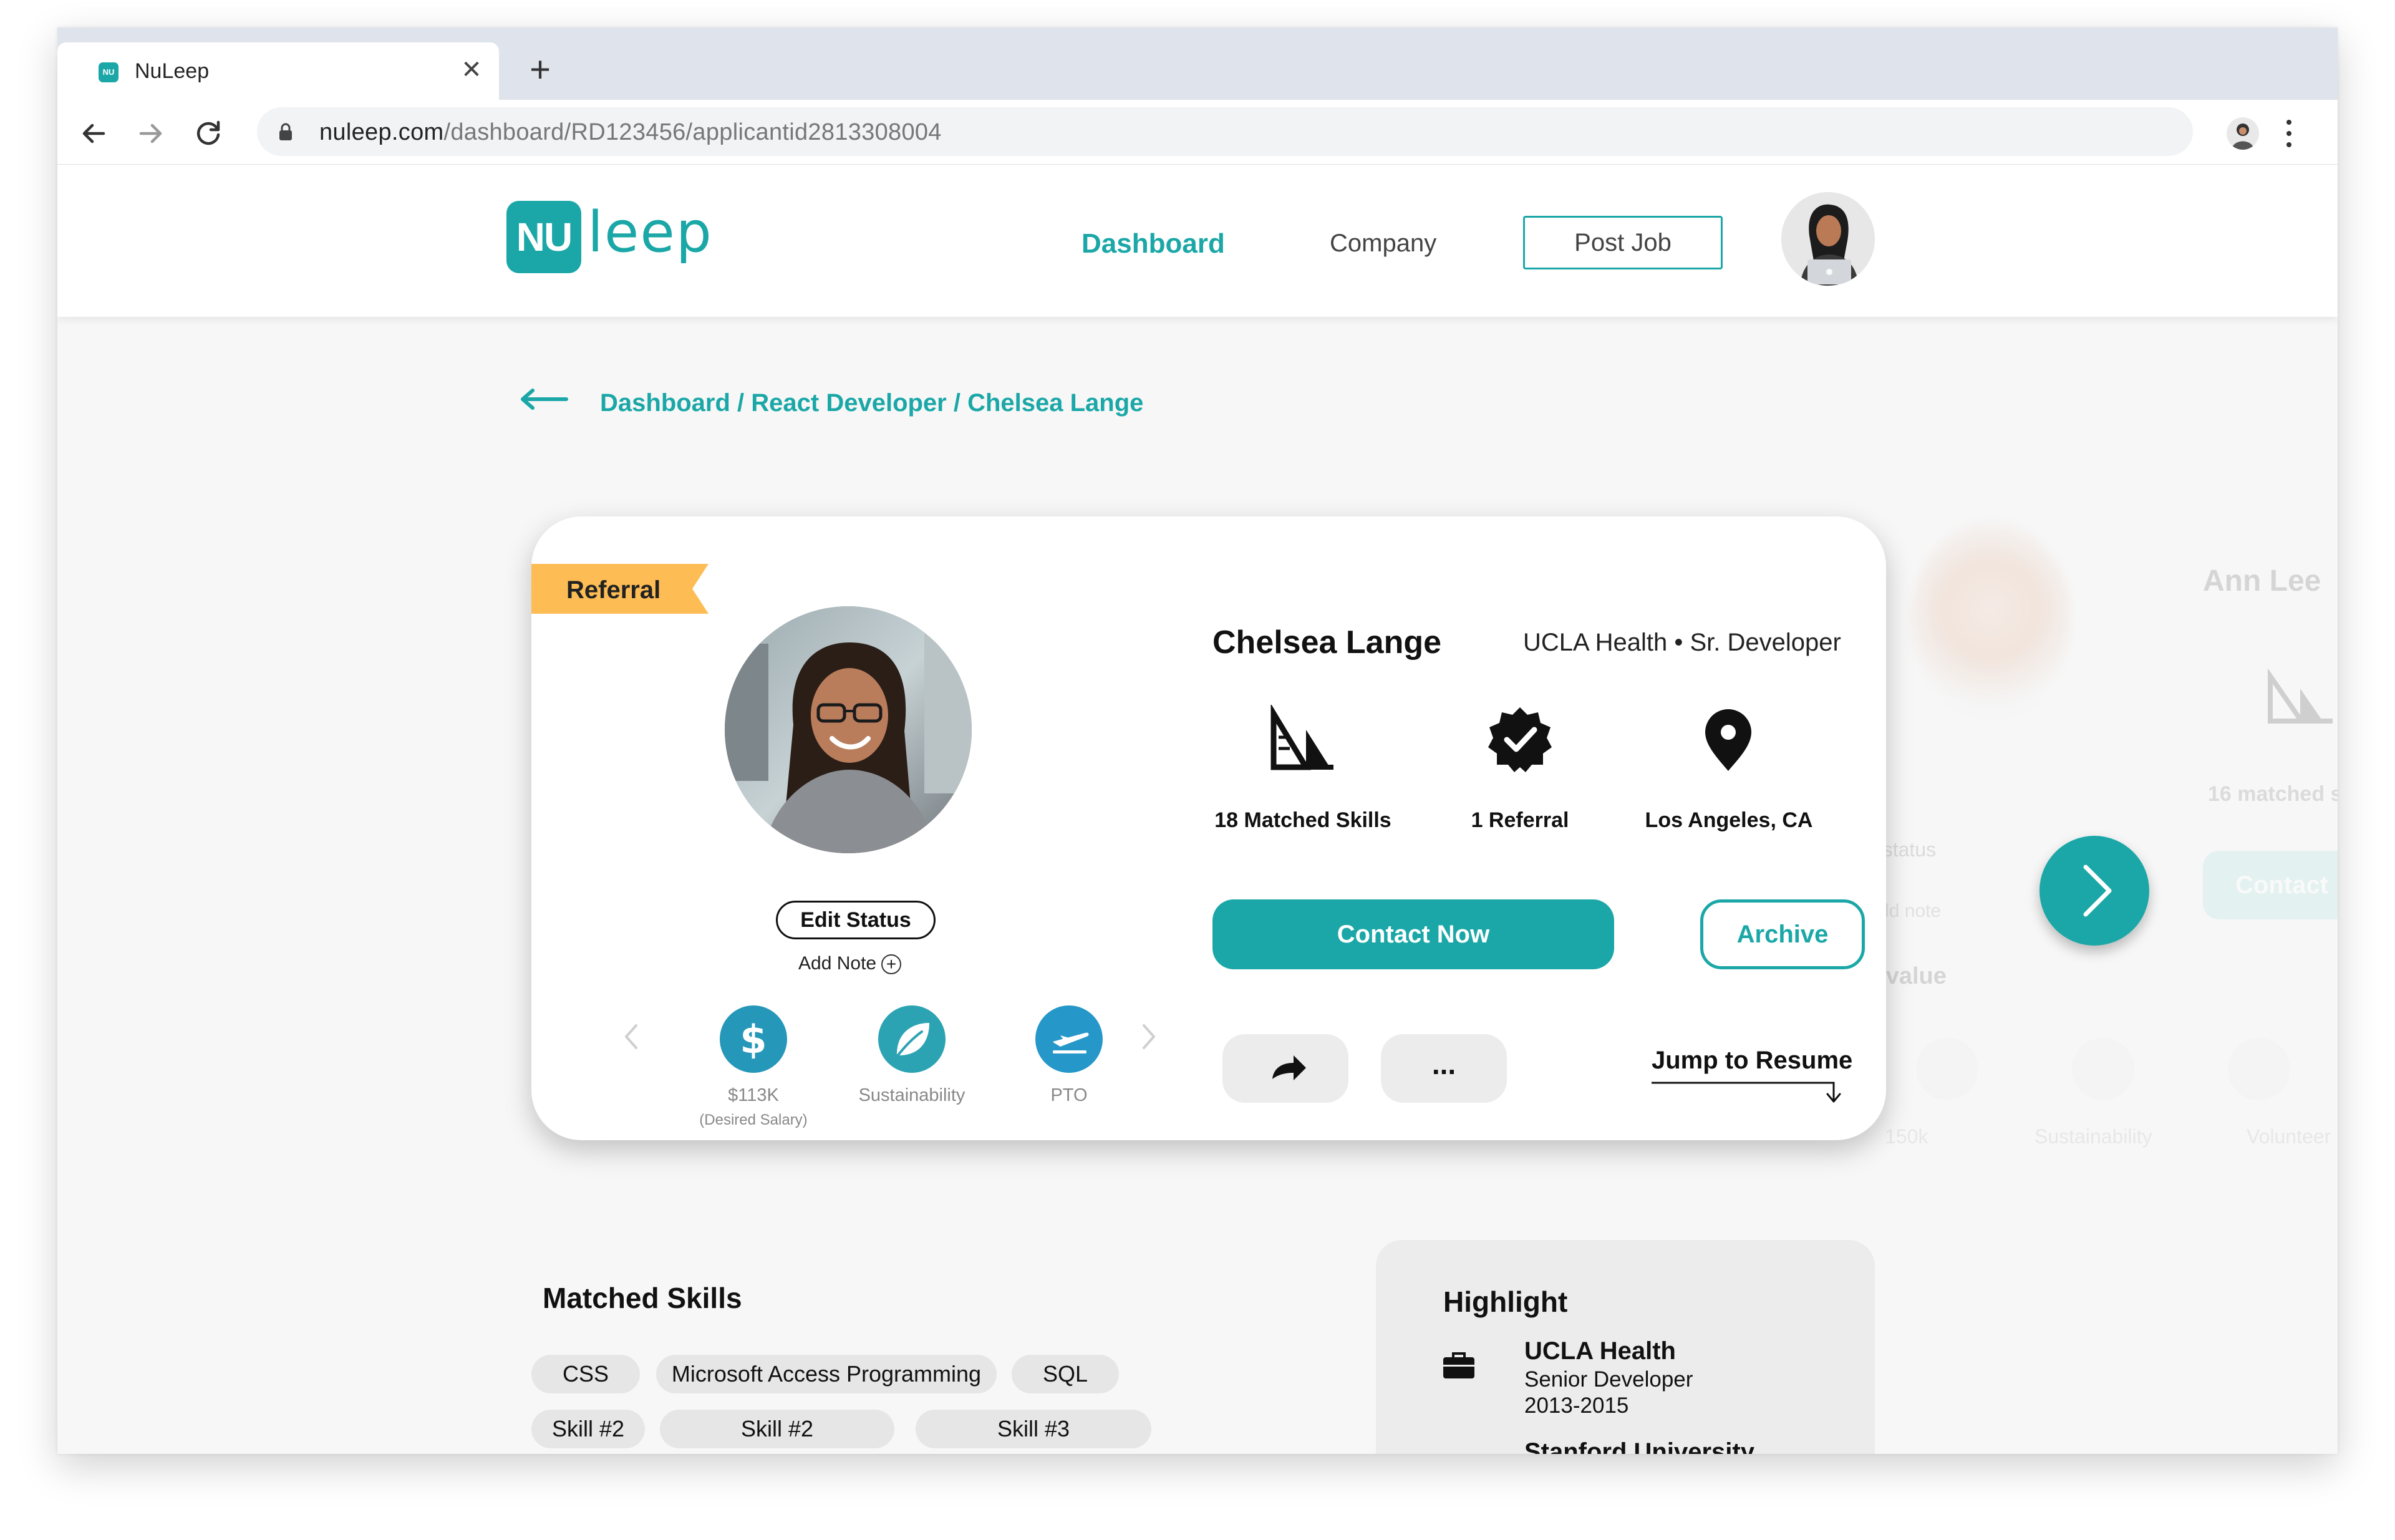  I want to click on forward-icon, so click(150, 133).